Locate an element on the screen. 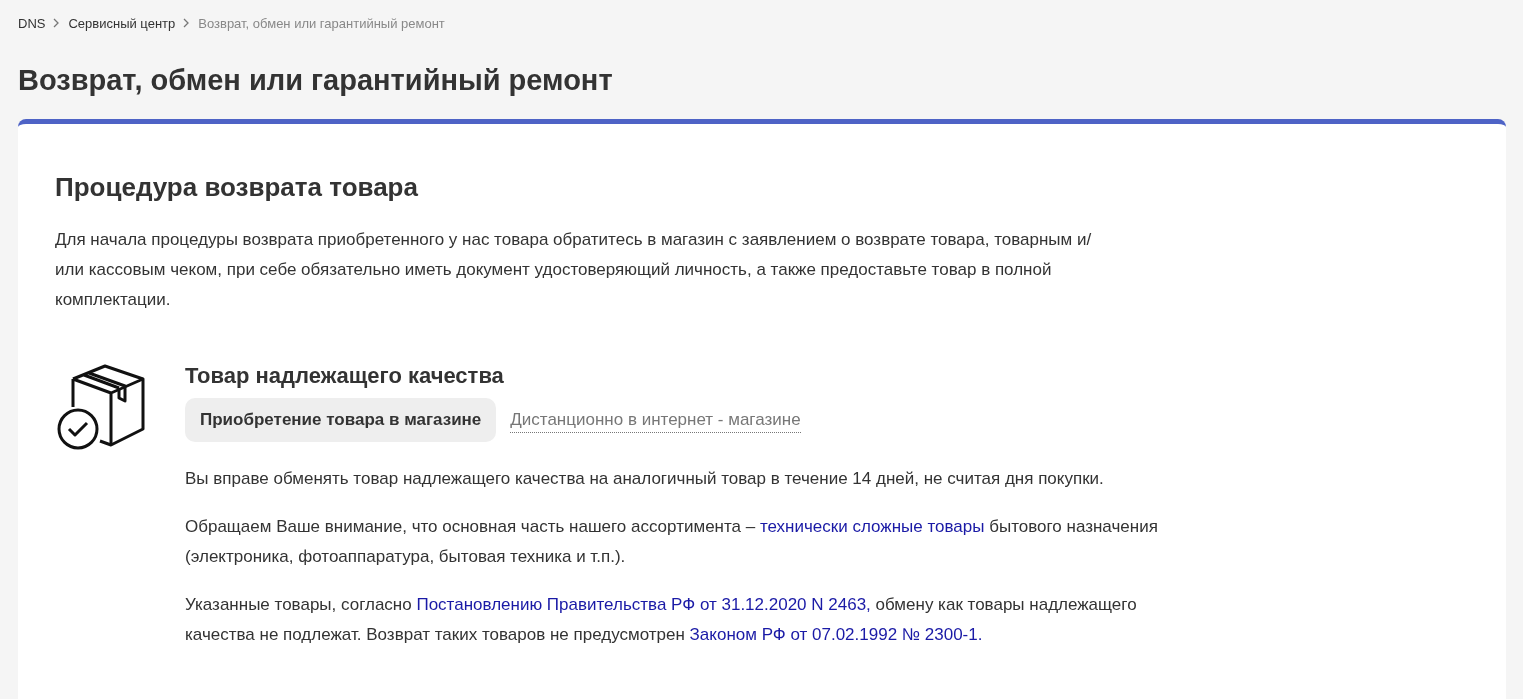 This screenshot has height=699, width=1523. subsection-title: Товар надлежащего качества is located at coordinates (345, 376).